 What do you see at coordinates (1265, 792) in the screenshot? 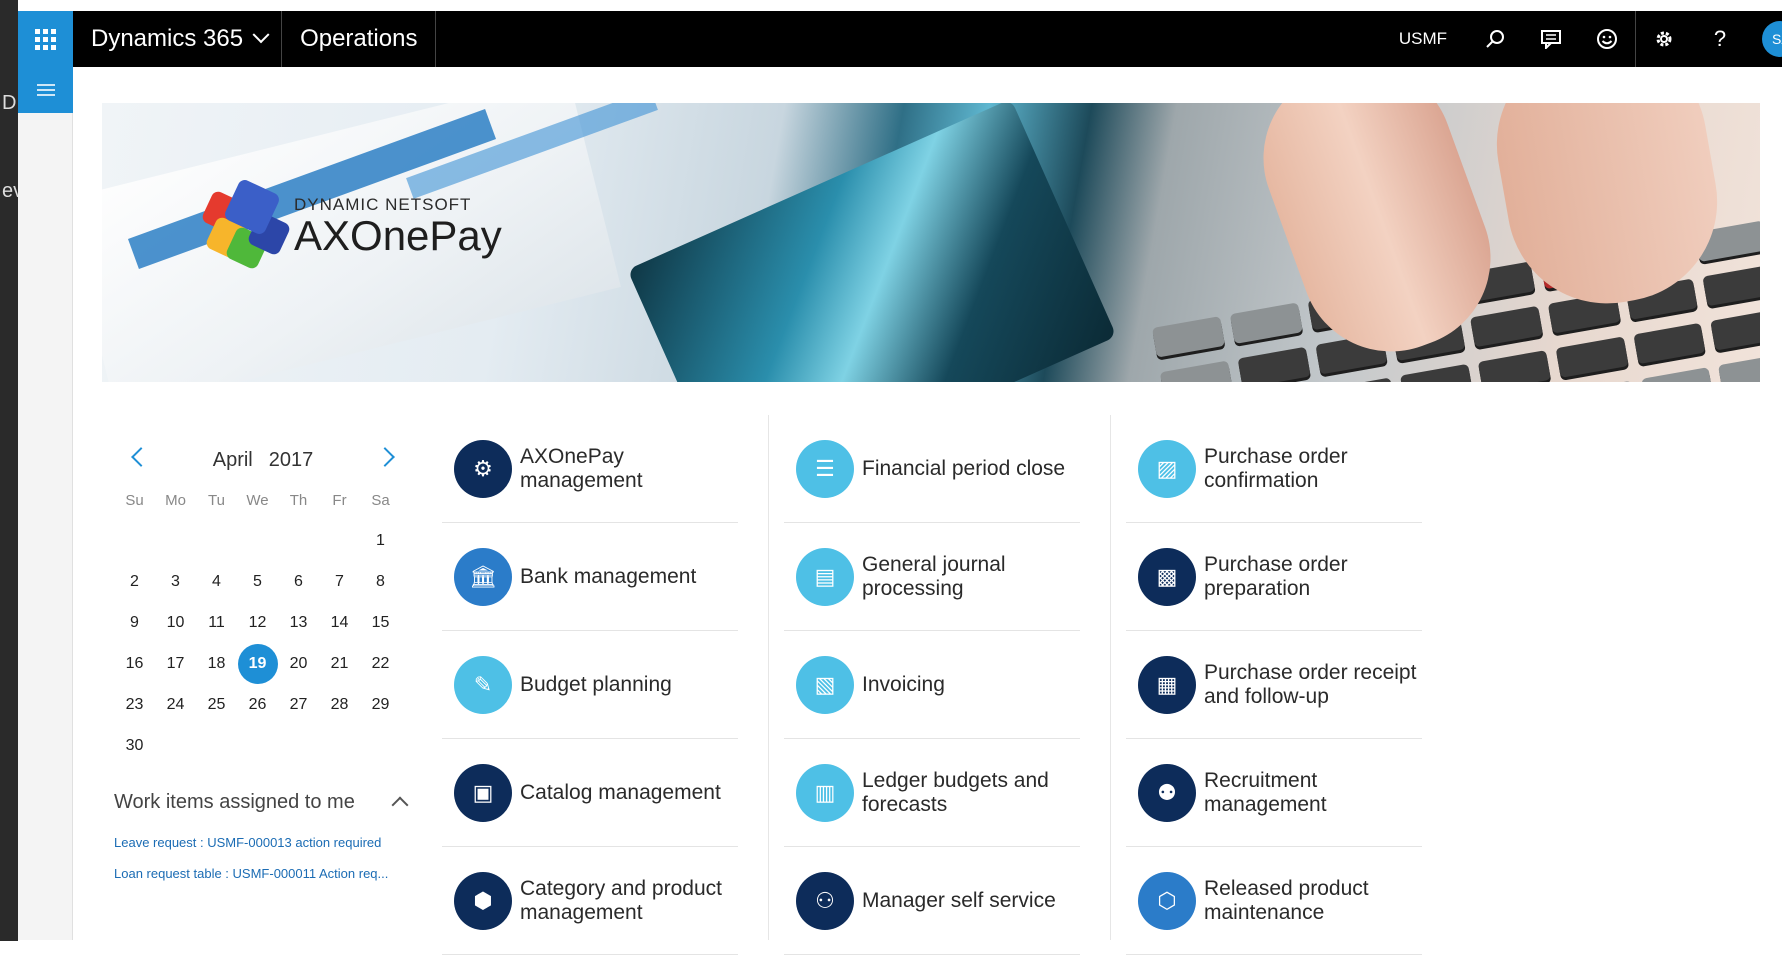
I see `tile-label: Recruitment management` at bounding box center [1265, 792].